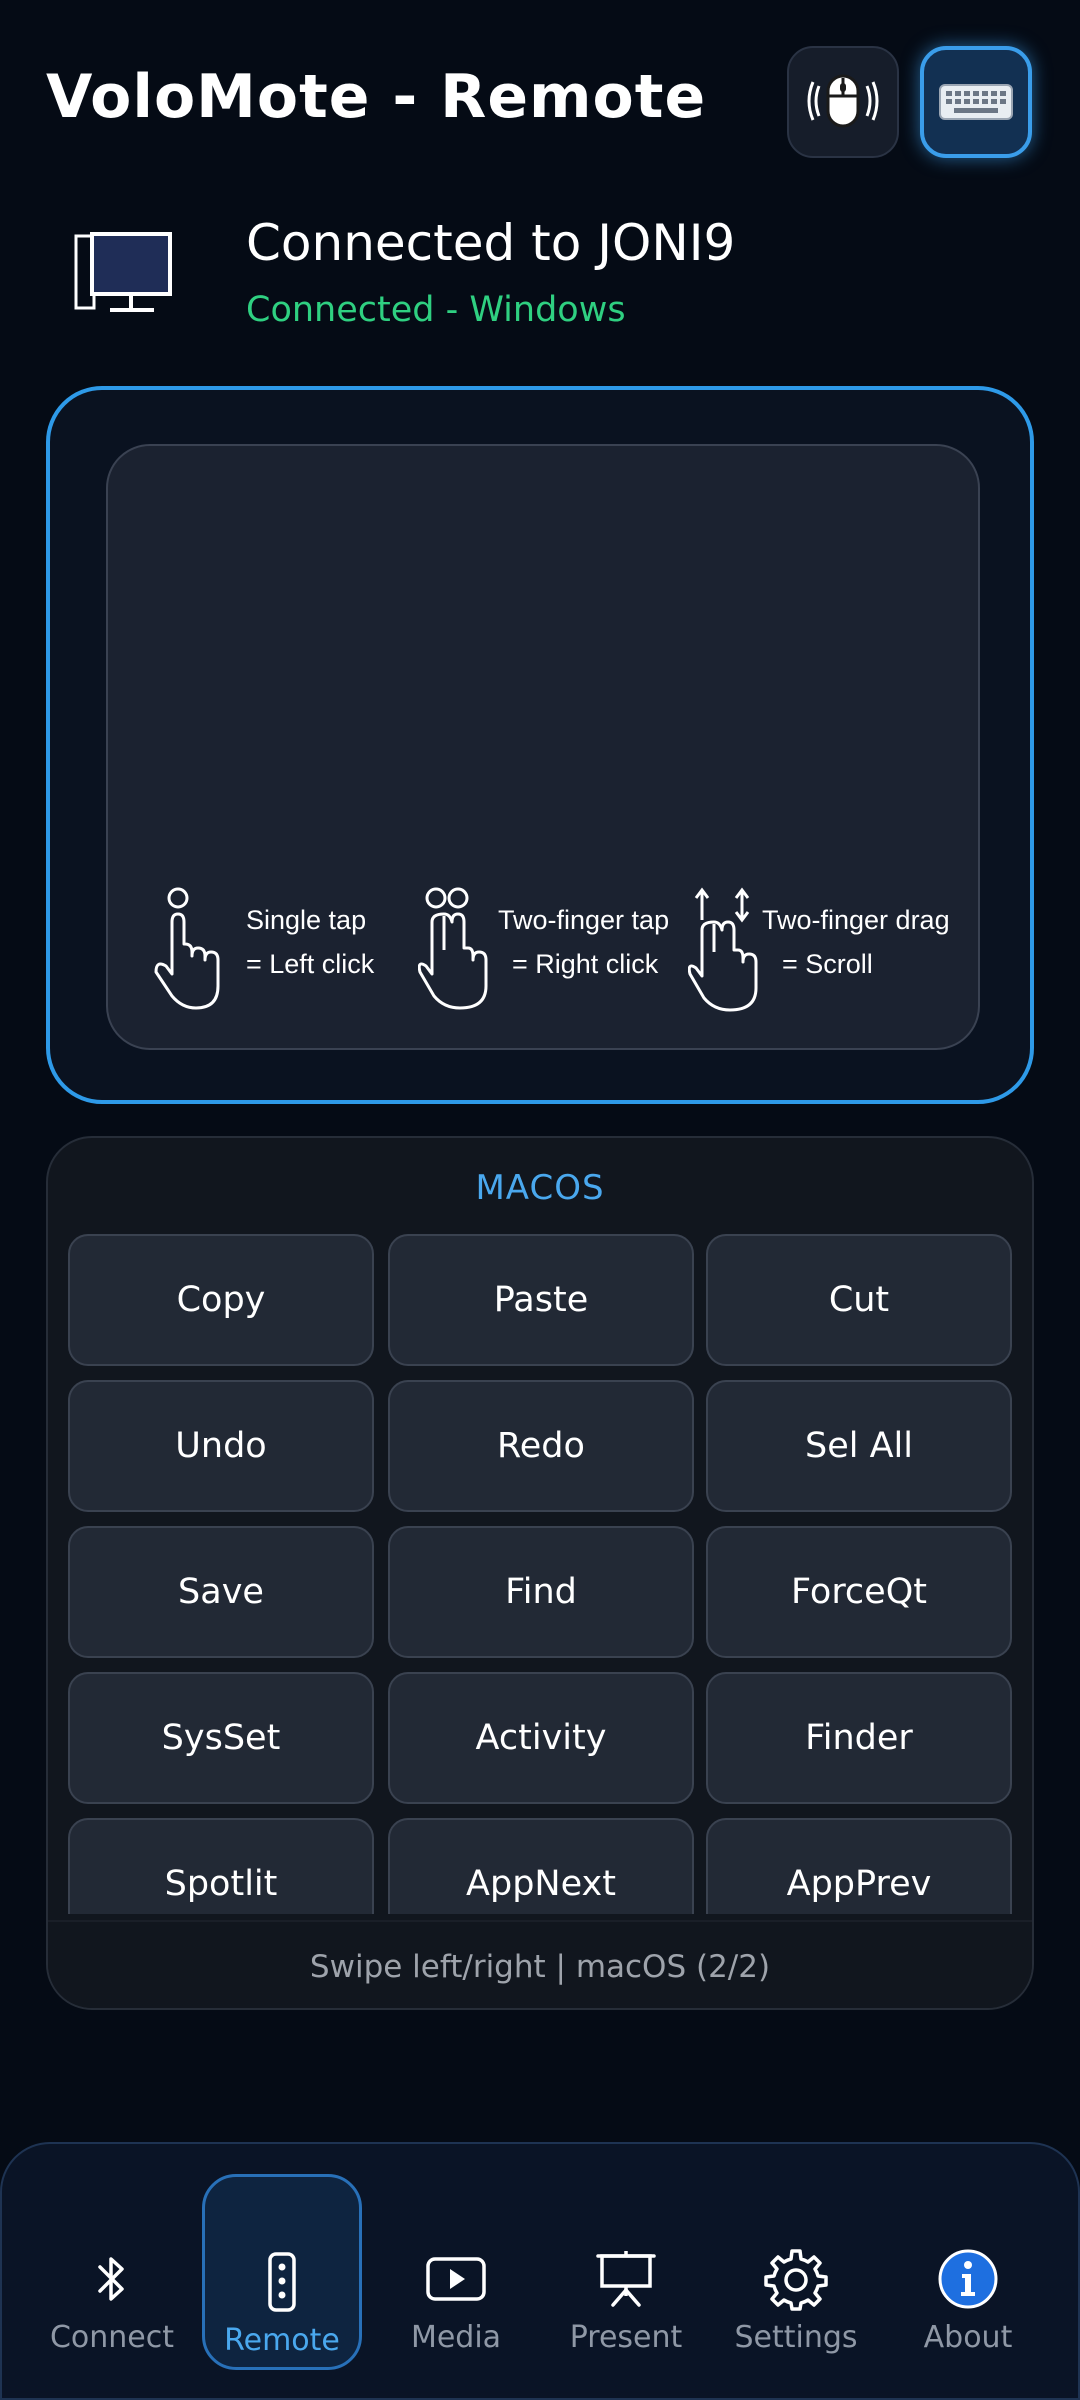 The width and height of the screenshot is (1080, 2400). I want to click on nav-settings-label: Settings, so click(796, 2337).